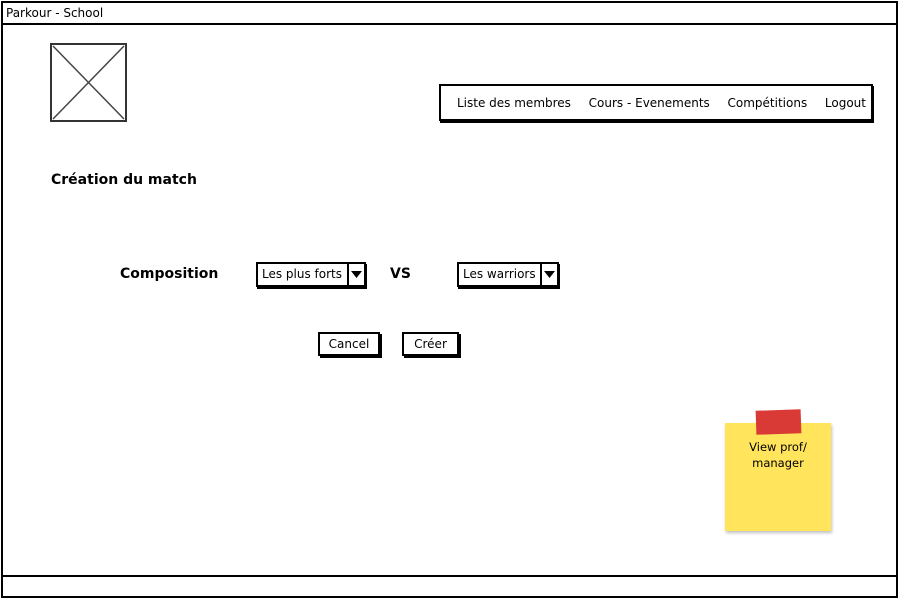 The image size is (900, 600). Describe the element at coordinates (768, 103) in the screenshot. I see `nav-item-competitions: Compétitions` at that location.